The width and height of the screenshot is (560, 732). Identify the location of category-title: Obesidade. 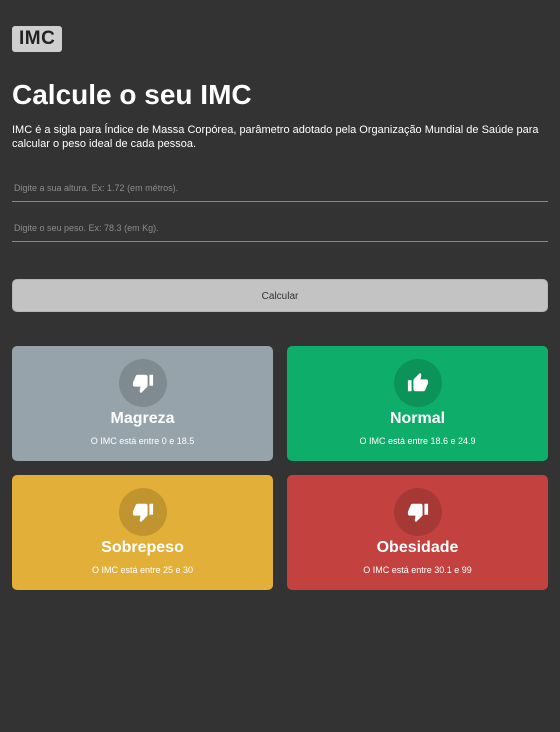
(417, 547).